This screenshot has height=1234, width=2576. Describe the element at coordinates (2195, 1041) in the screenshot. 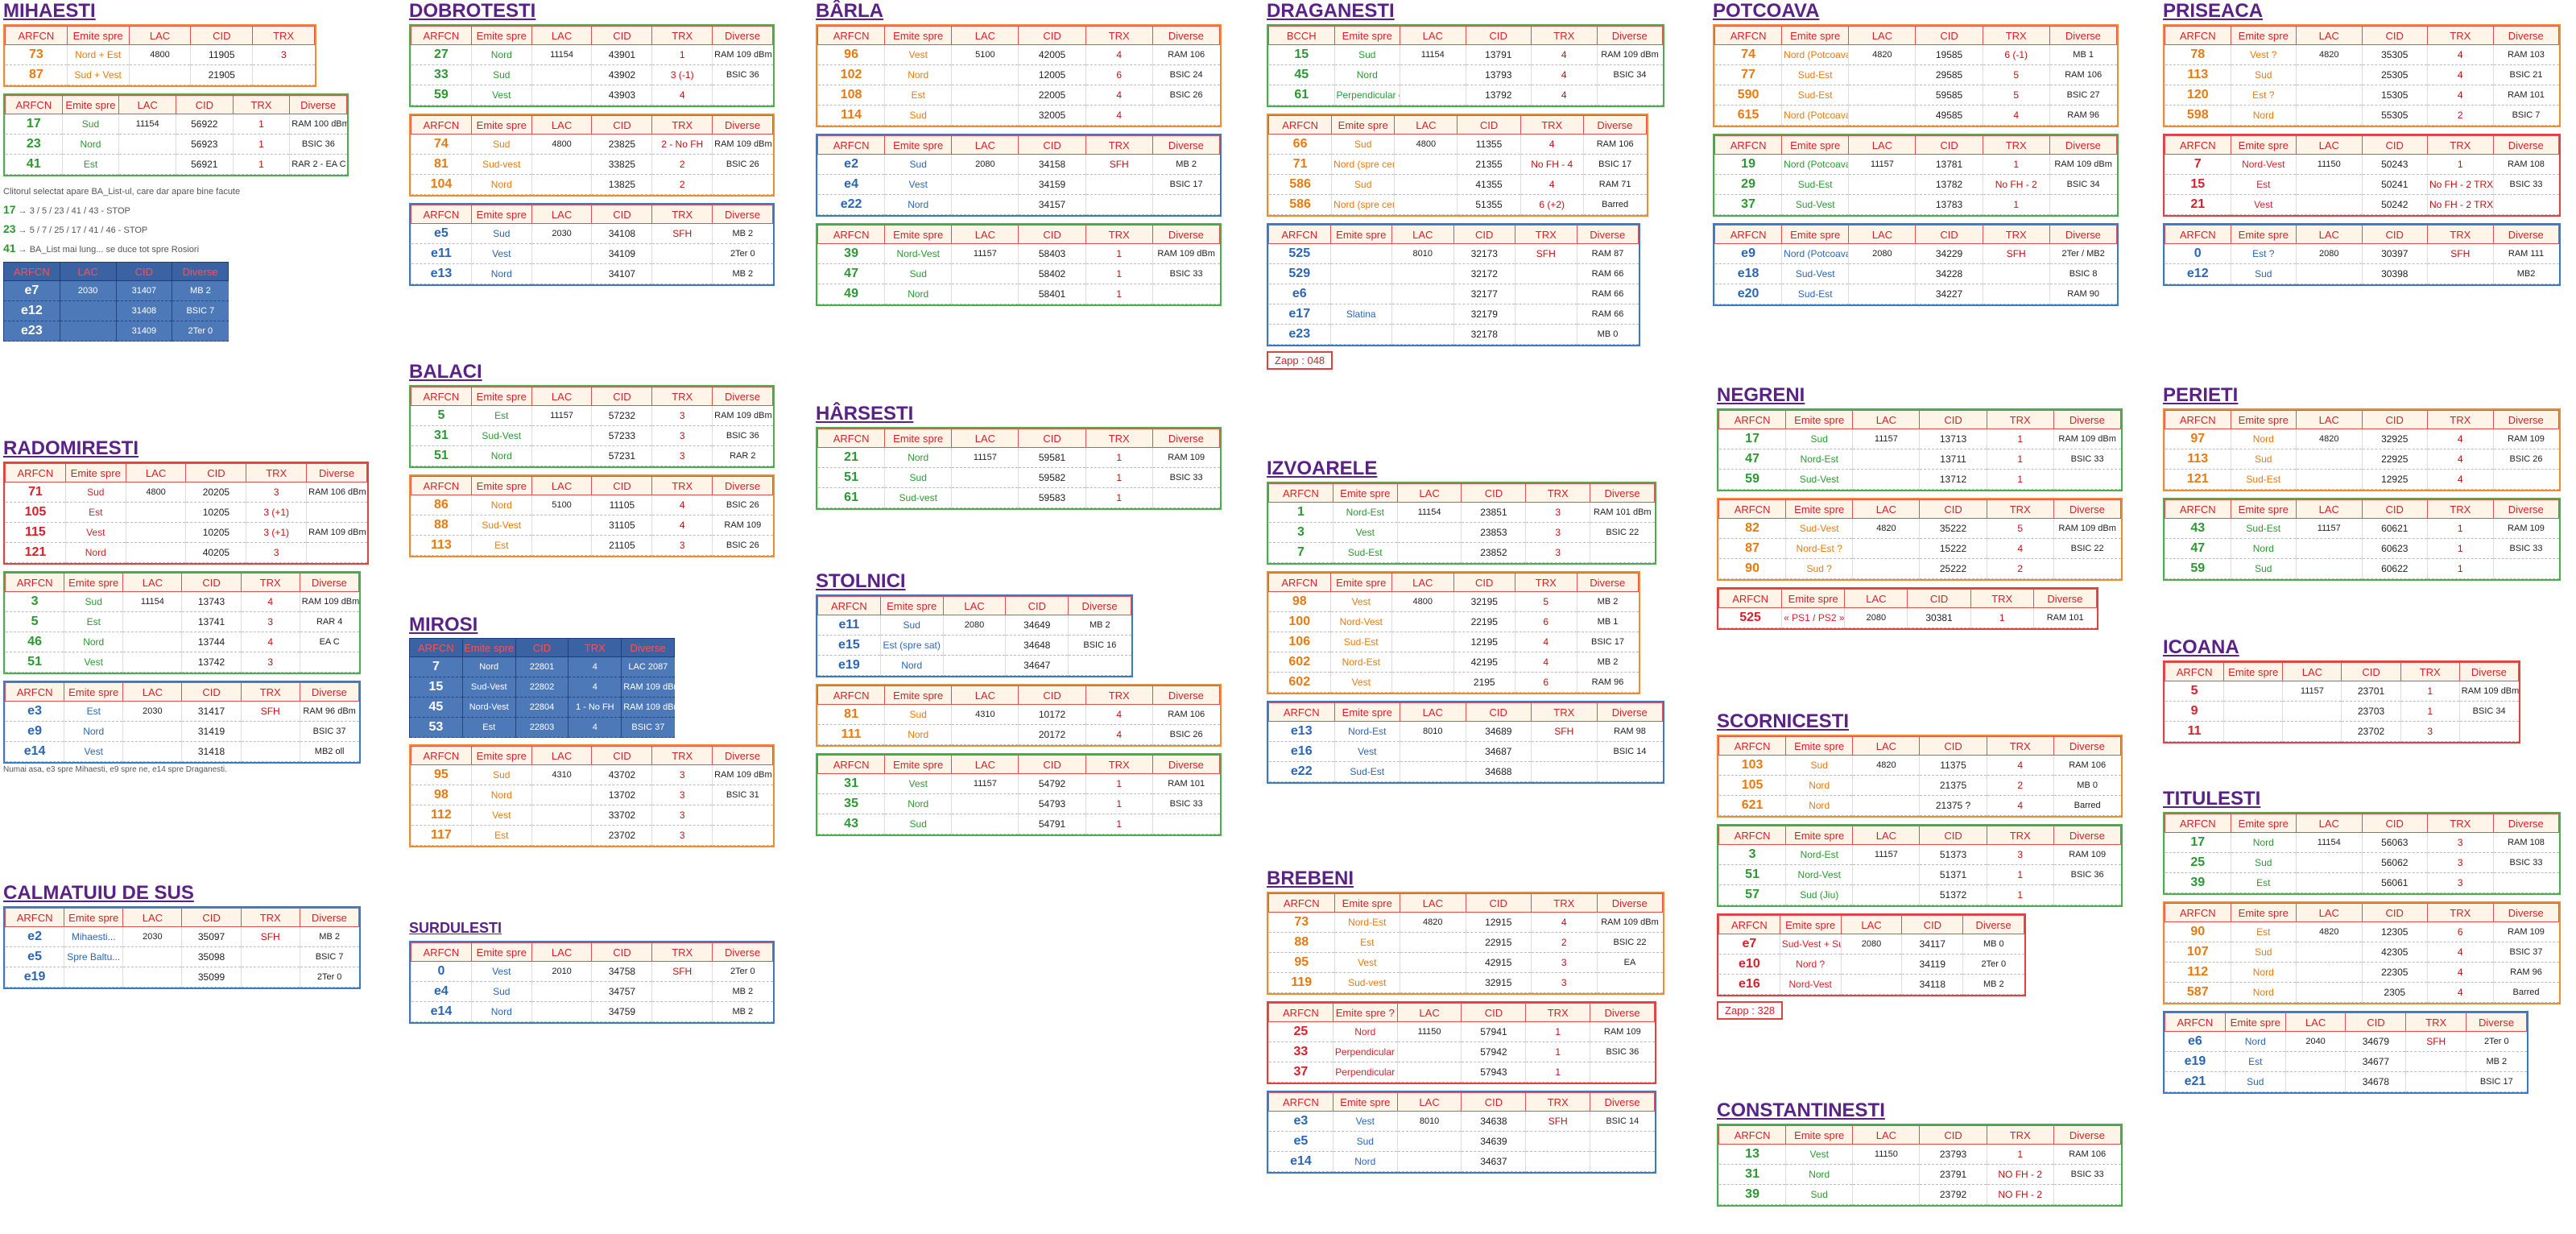

I see `table-cell: e6` at that location.